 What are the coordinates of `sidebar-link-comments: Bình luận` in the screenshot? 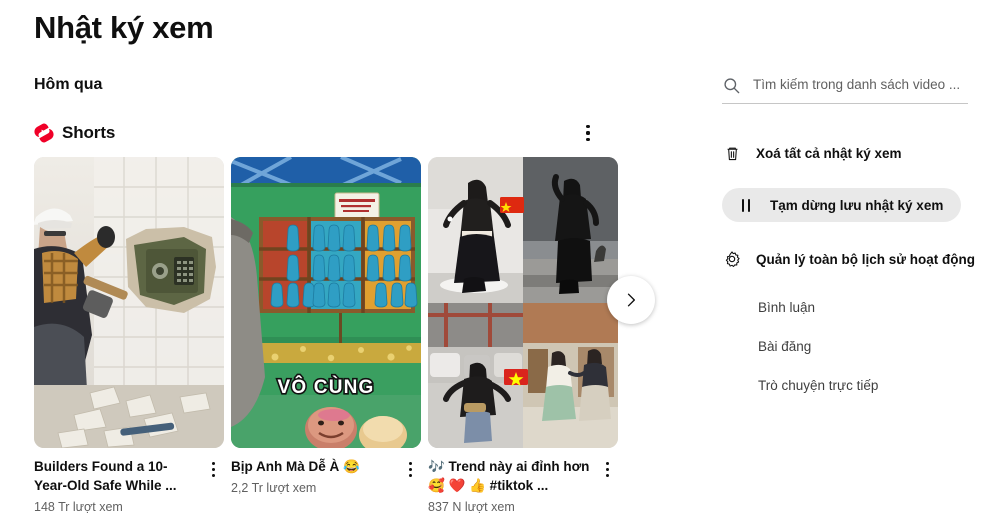 It's located at (871, 308).